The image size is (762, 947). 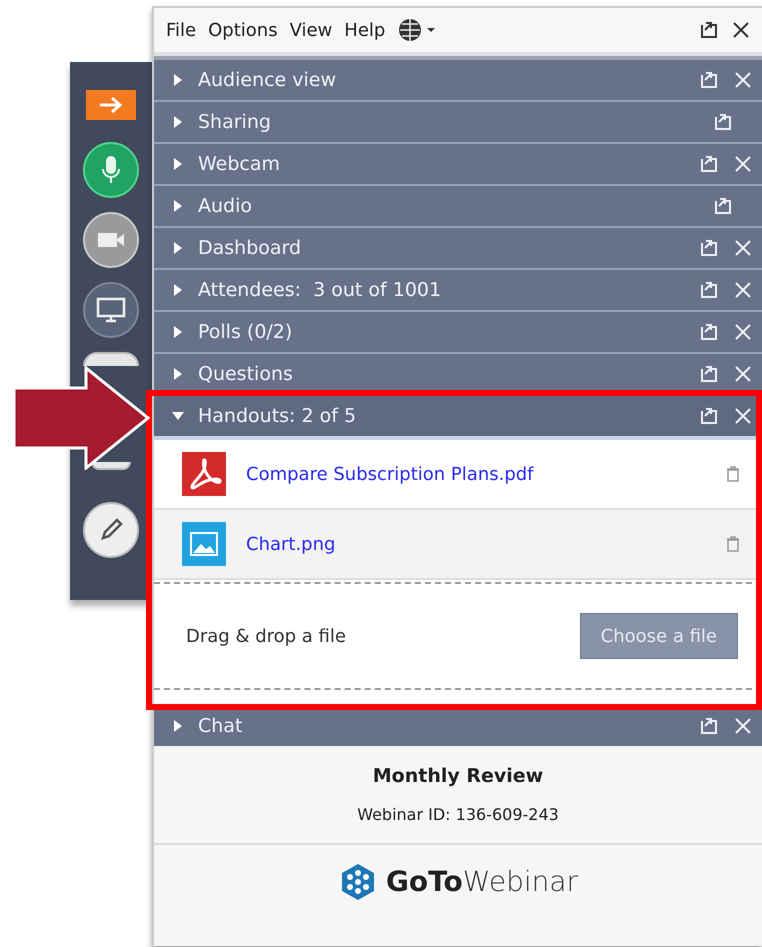 I want to click on image-file-icon, so click(x=204, y=544).